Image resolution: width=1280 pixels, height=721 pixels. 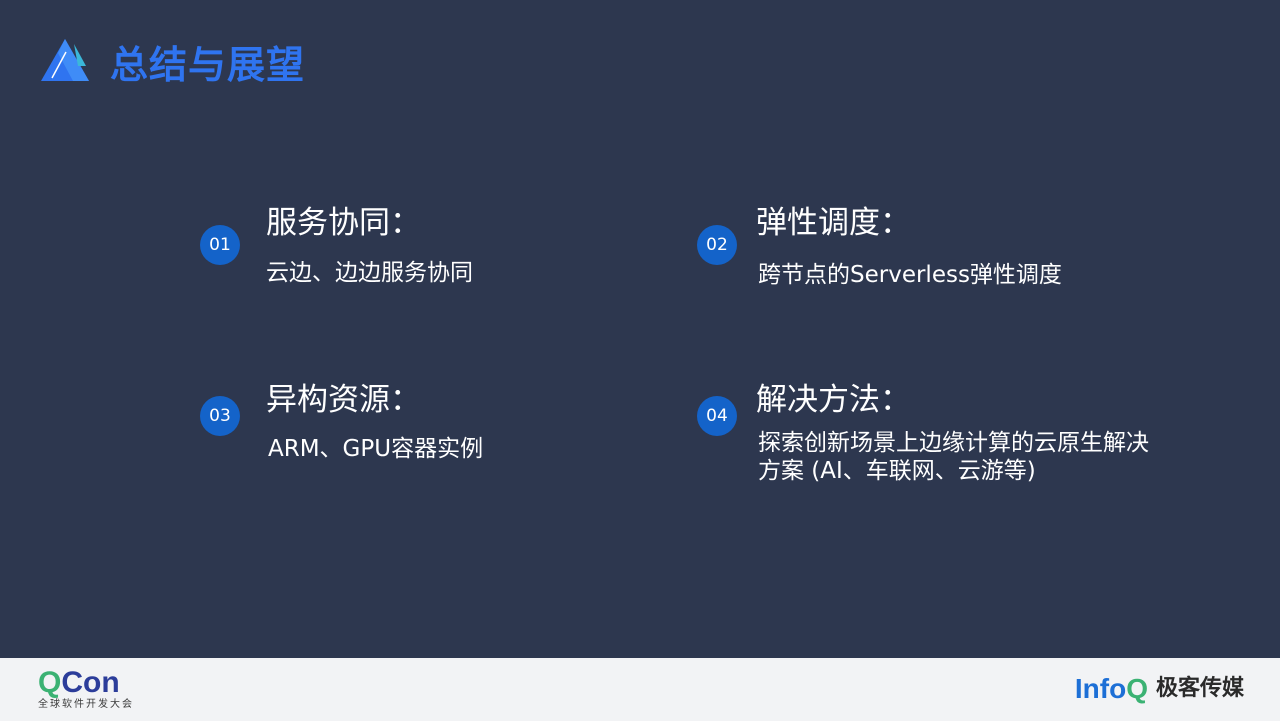 I want to click on qcon-wordmark: QCon, so click(x=79, y=682).